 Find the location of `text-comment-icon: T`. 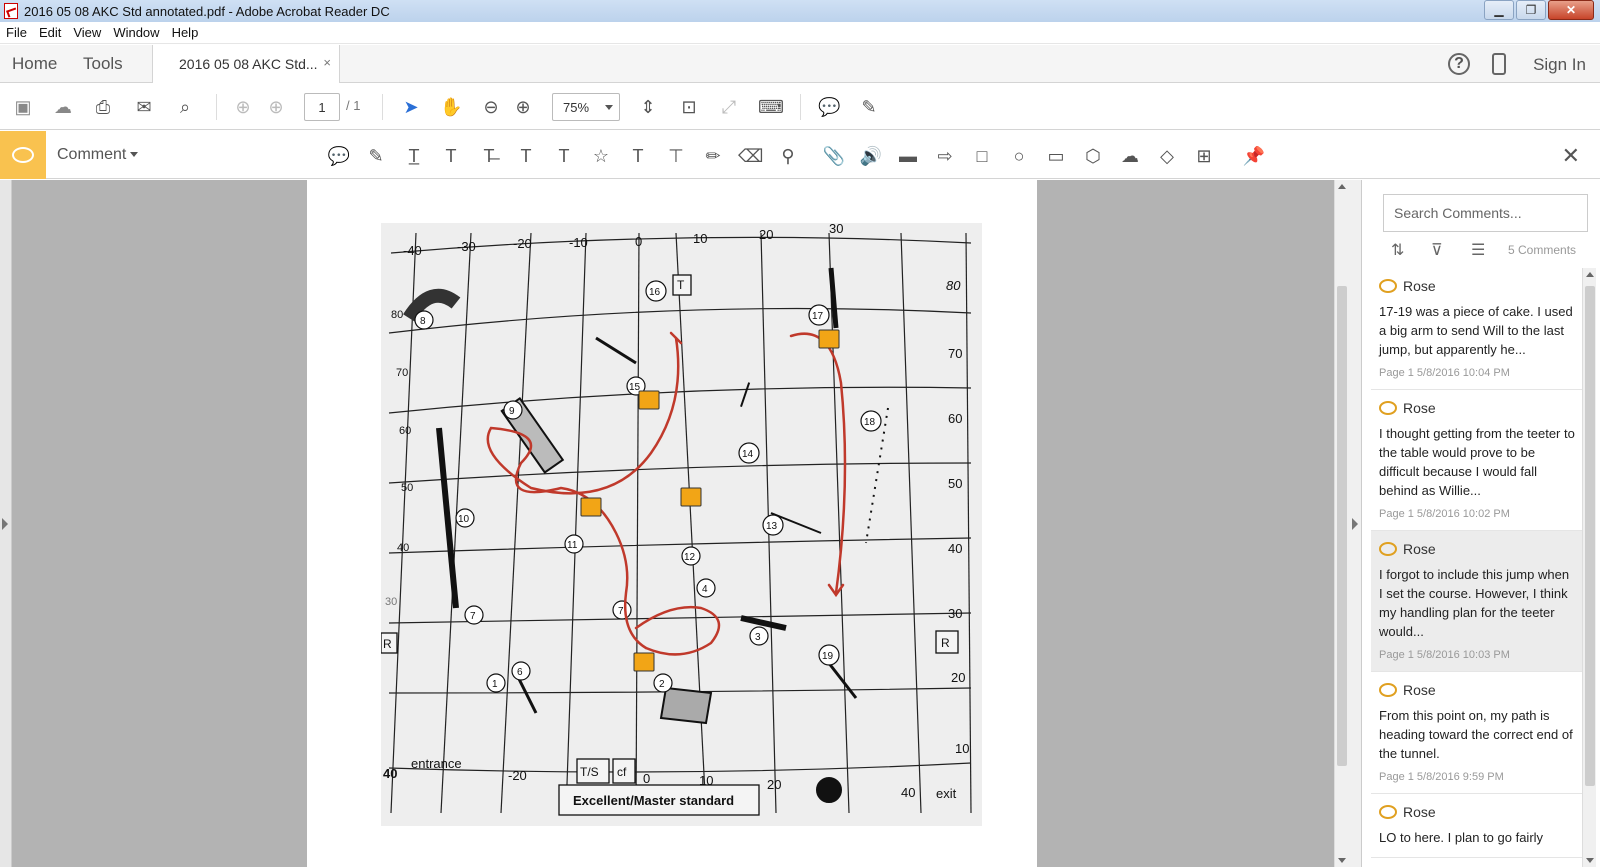

text-comment-icon: T is located at coordinates (451, 156).